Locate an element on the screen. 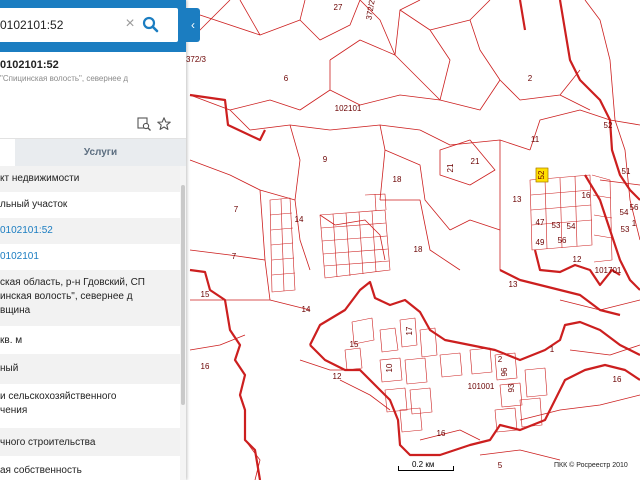  attribute-row: кв. м is located at coordinates (90, 340).